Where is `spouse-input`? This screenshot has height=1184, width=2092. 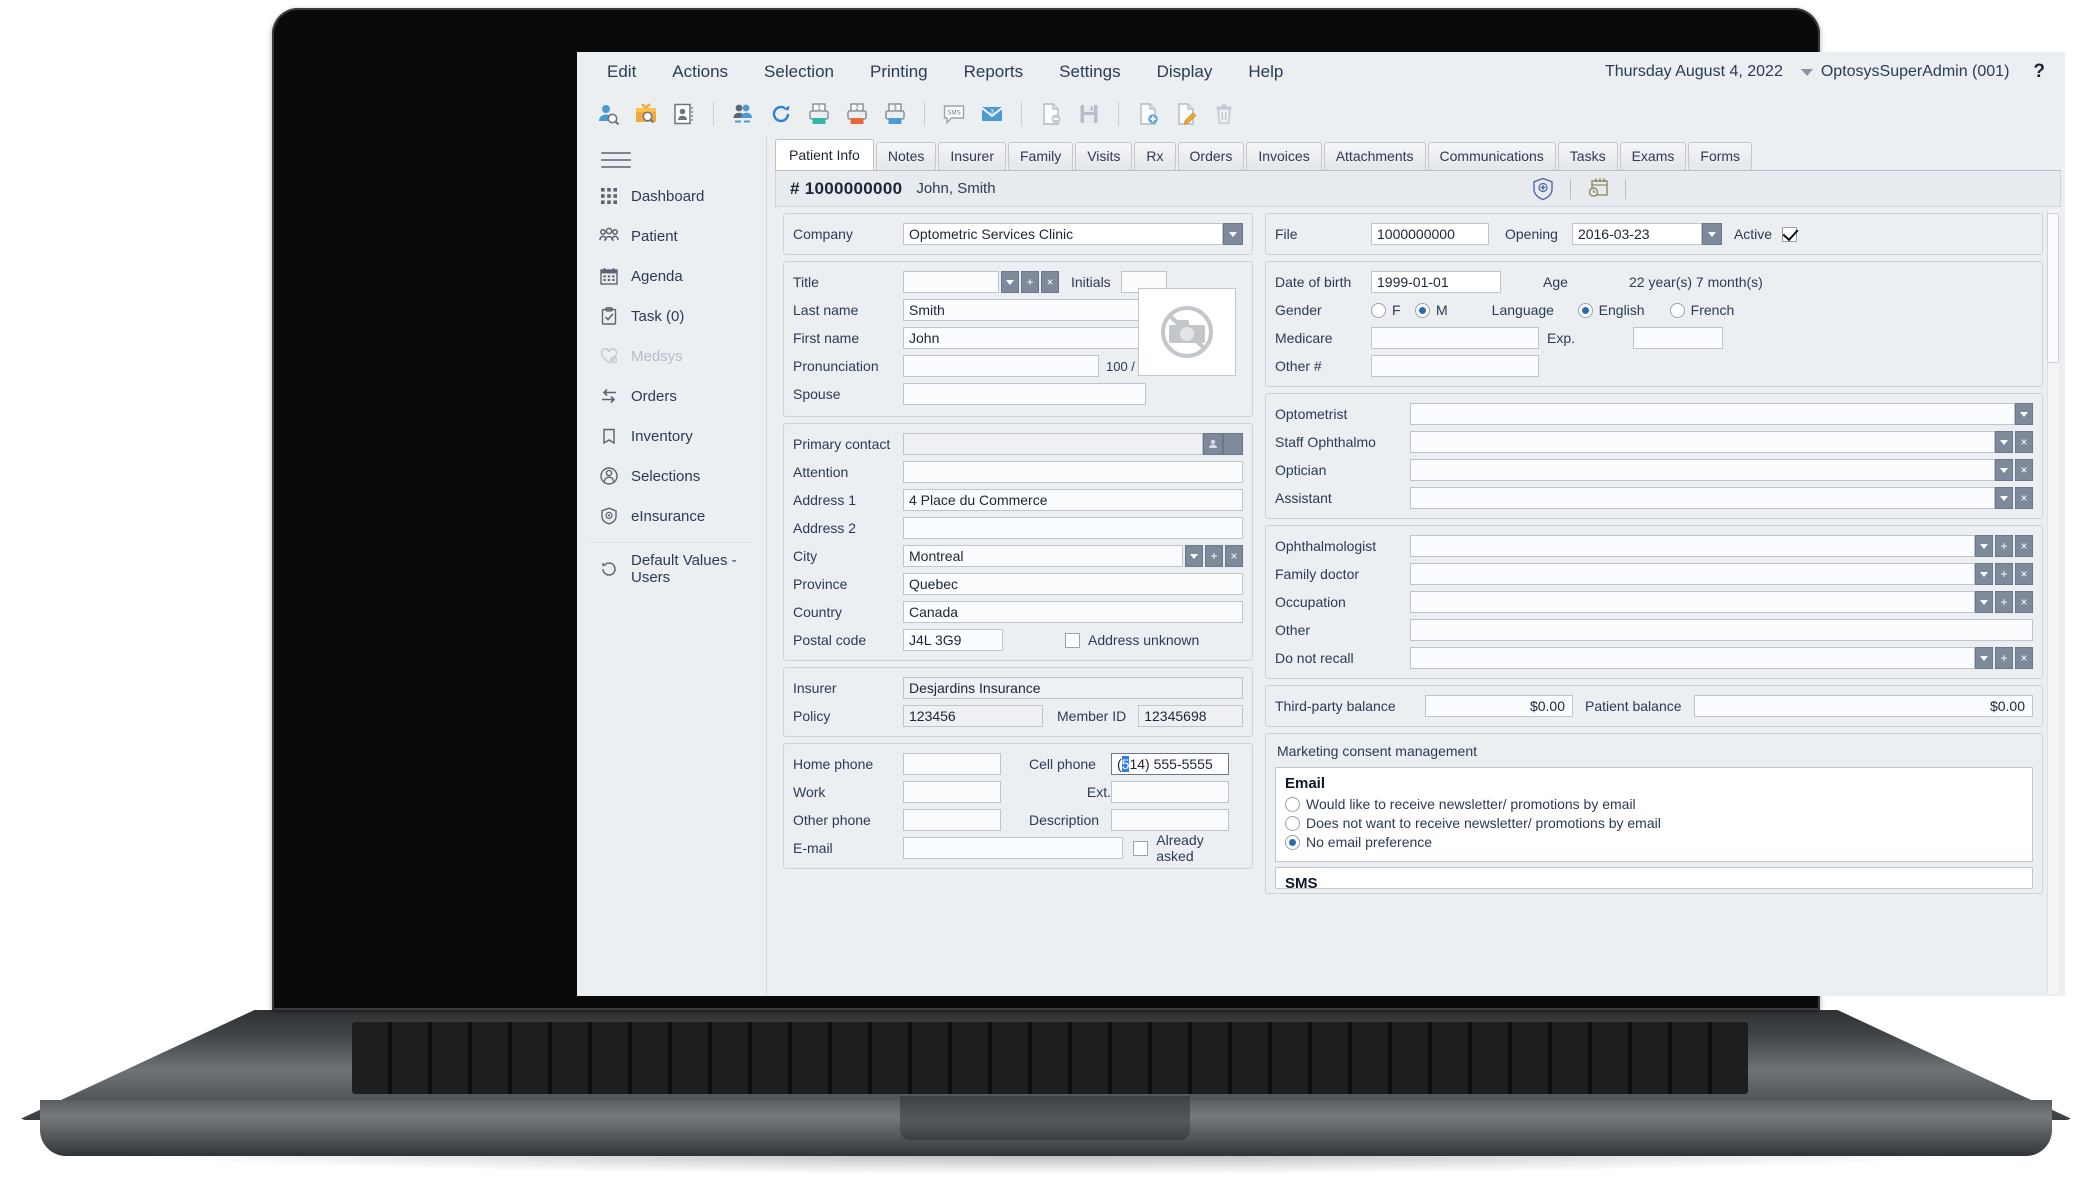 spouse-input is located at coordinates (1024, 394).